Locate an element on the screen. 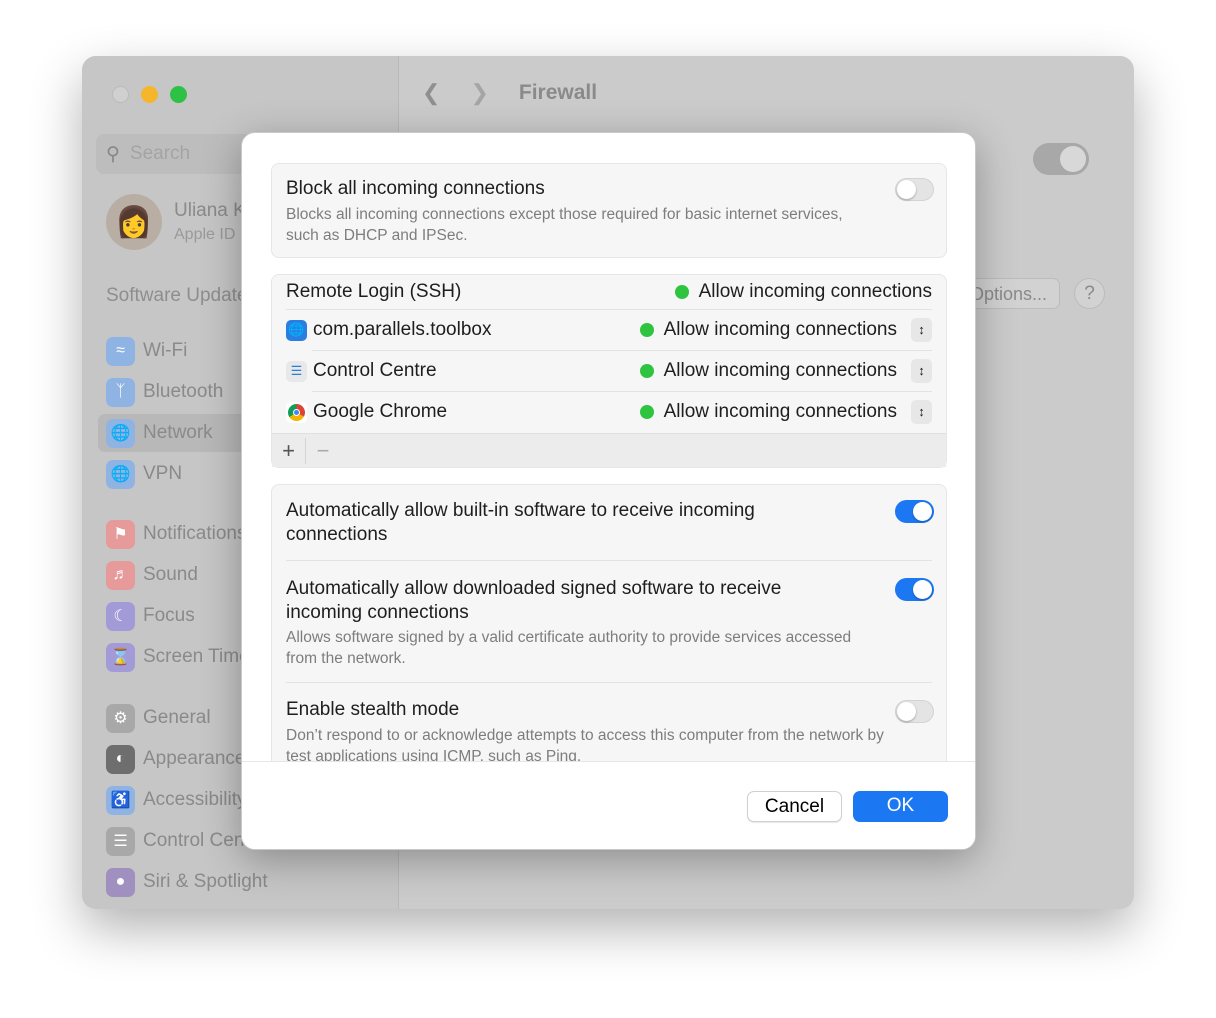  signed-toggle is located at coordinates (914, 589).